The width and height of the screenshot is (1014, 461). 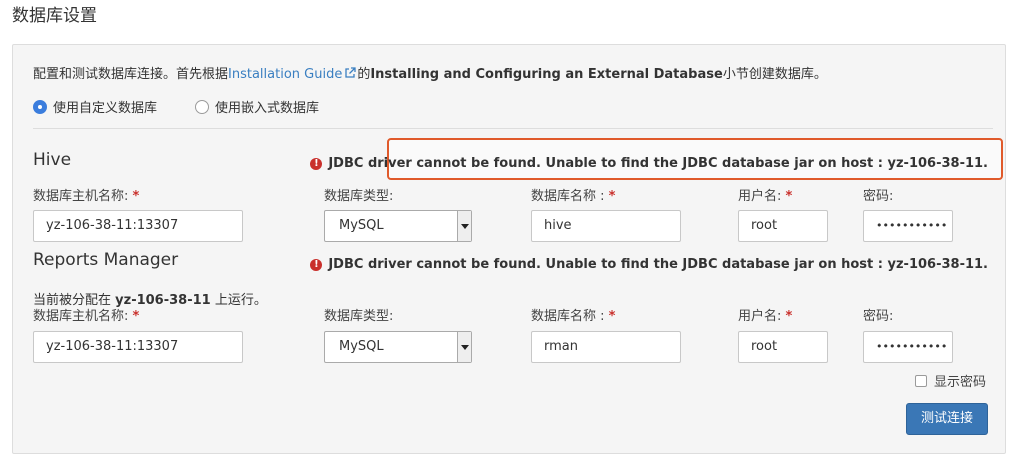 I want to click on show-password-checkbox, so click(x=920, y=380).